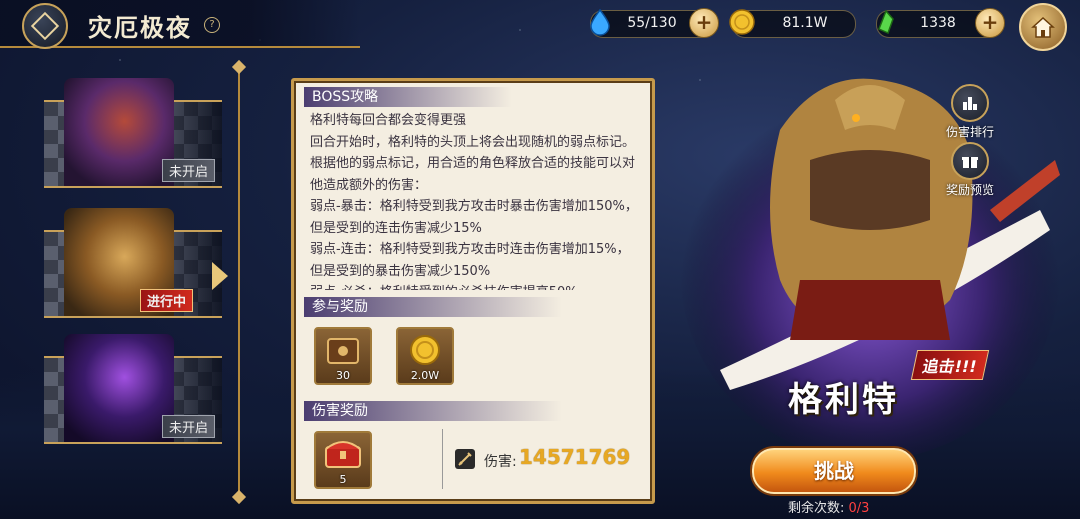 The image size is (1080, 519). I want to click on header-bar: 灾厄极夜 ?, so click(180, 24).